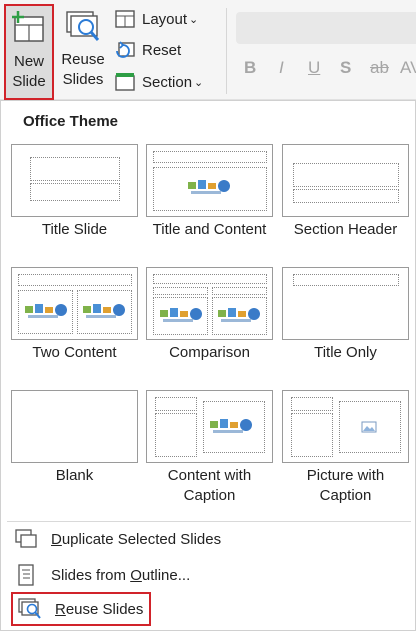 The height and width of the screenshot is (631, 416). What do you see at coordinates (91, 575) in the screenshot?
I see `outline-label-before: Slides from` at bounding box center [91, 575].